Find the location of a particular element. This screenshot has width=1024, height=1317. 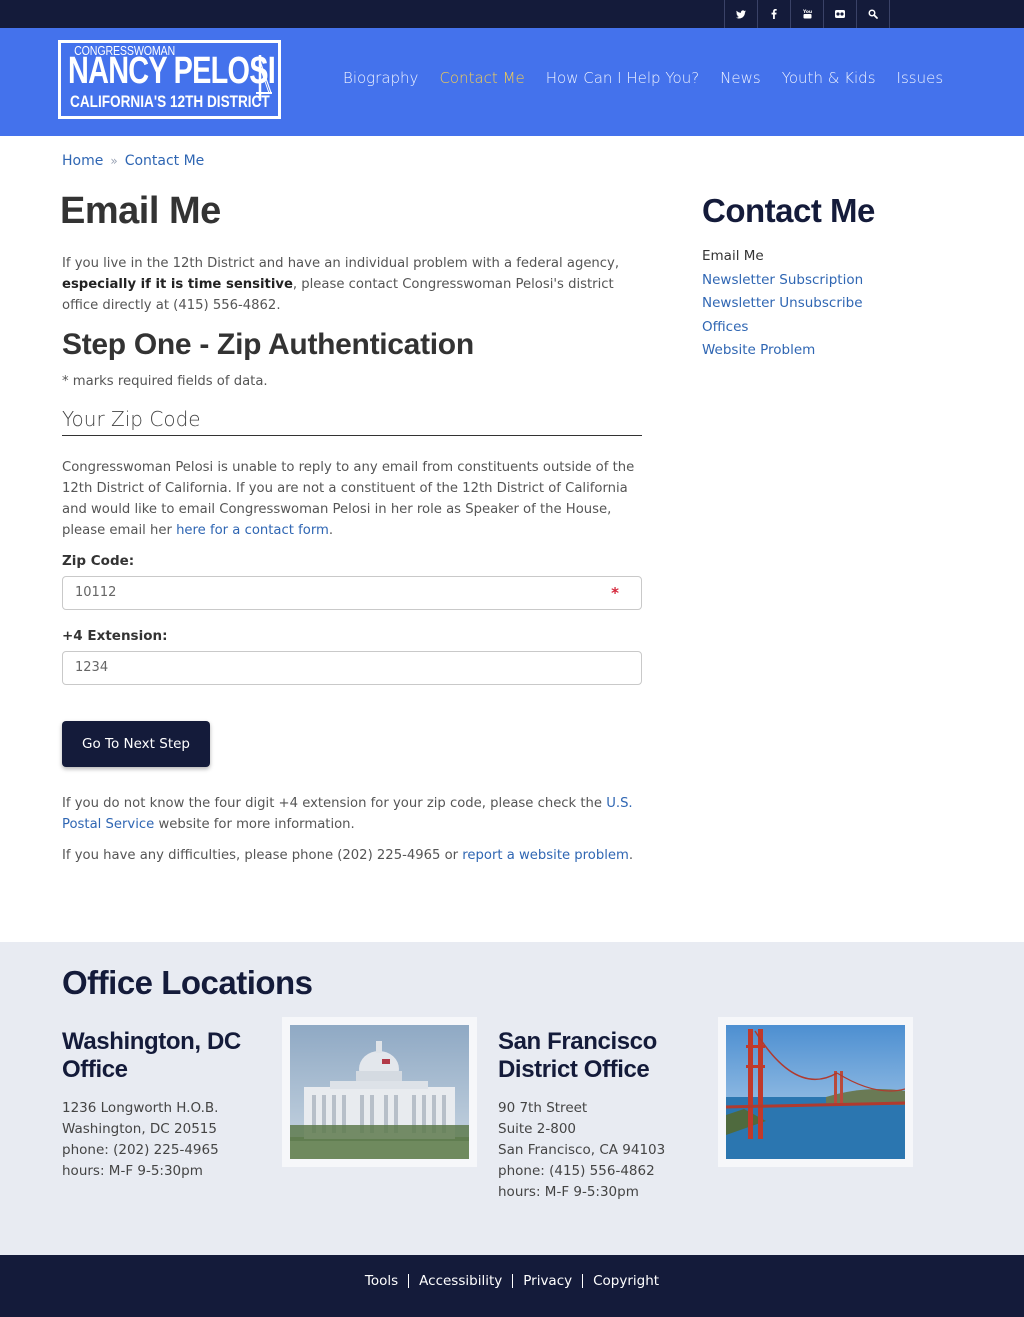

nav-news: News is located at coordinates (740, 78).